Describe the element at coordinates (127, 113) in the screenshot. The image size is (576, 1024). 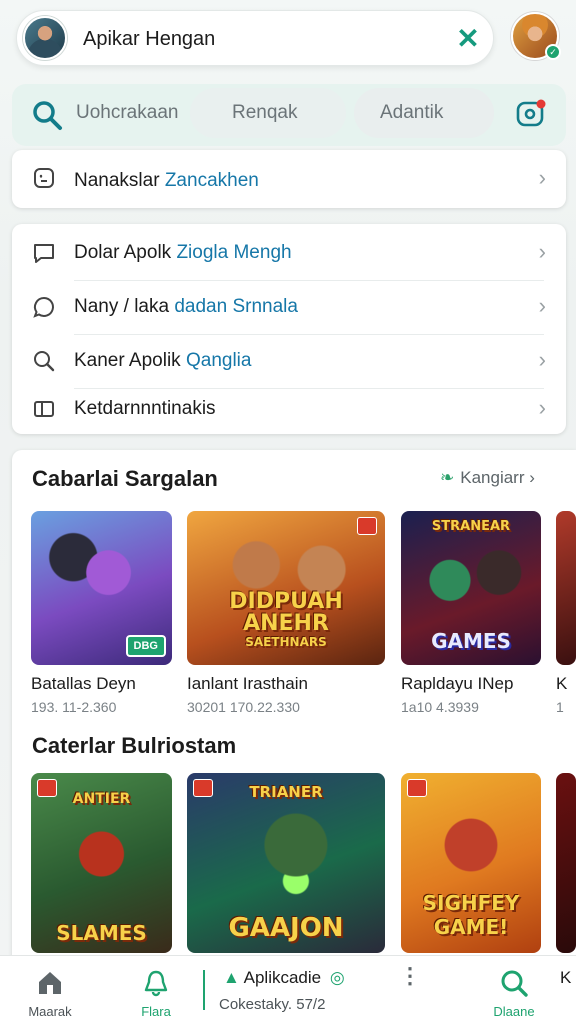
I see `search-input: Uohcrakaan` at that location.